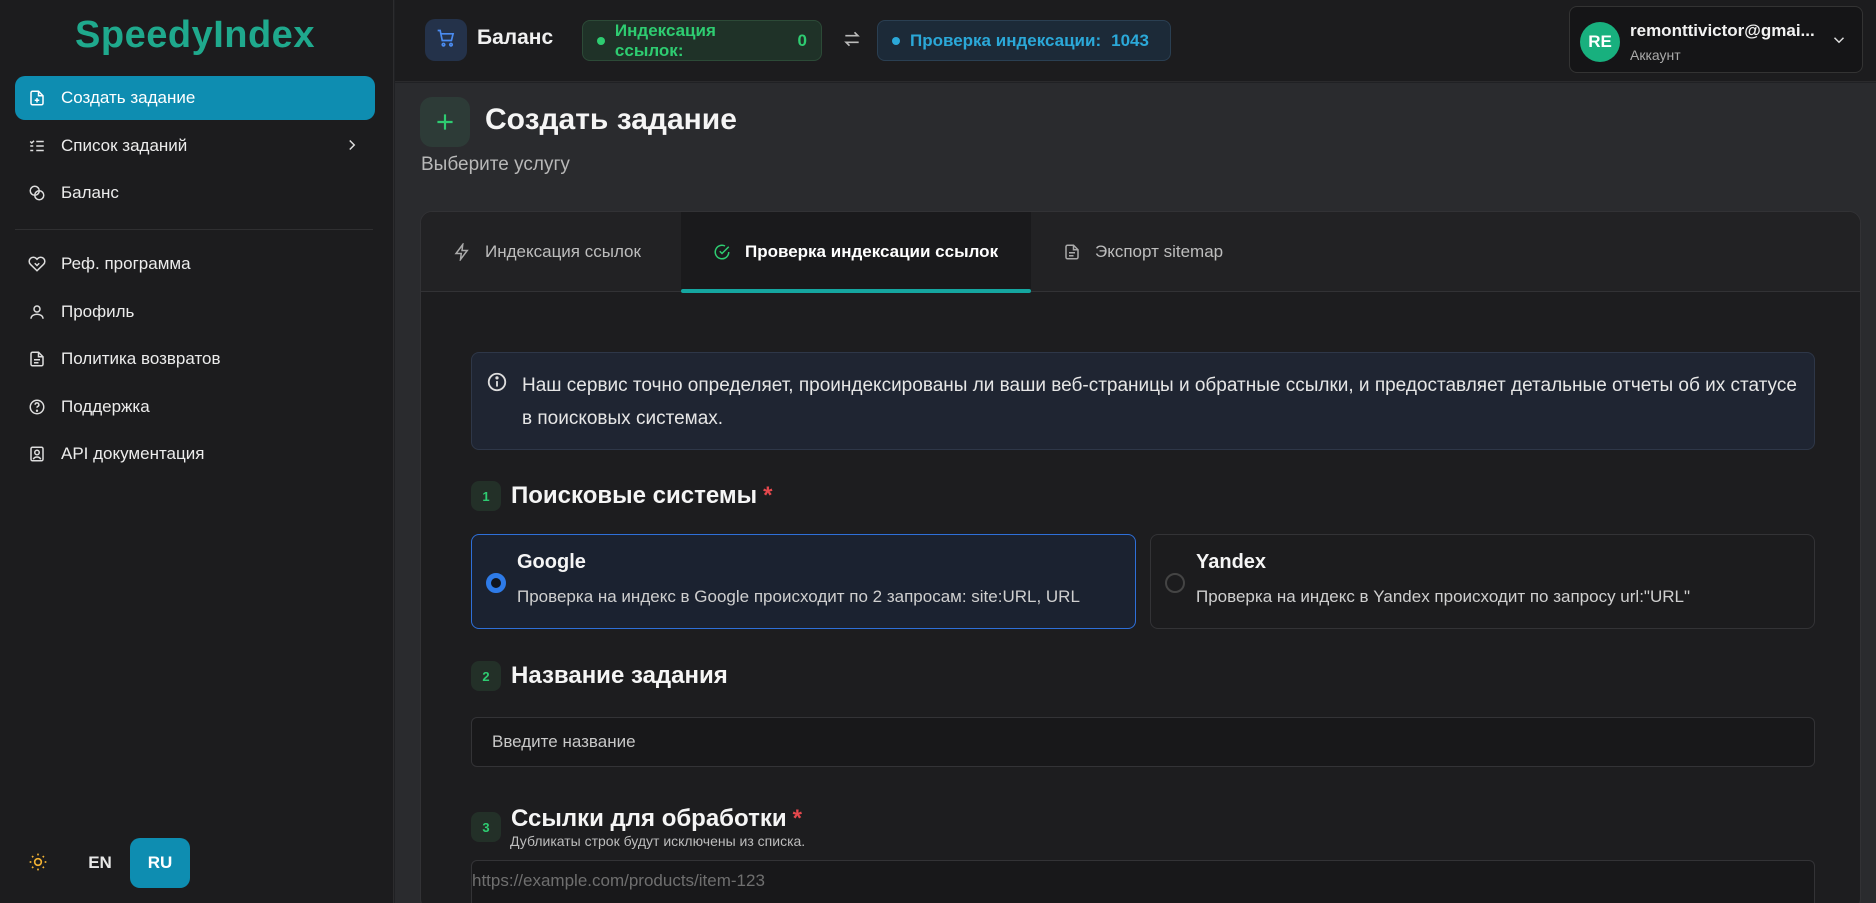 The width and height of the screenshot is (1876, 903). Describe the element at coordinates (1143, 742) in the screenshot. I see `task-name-input` at that location.